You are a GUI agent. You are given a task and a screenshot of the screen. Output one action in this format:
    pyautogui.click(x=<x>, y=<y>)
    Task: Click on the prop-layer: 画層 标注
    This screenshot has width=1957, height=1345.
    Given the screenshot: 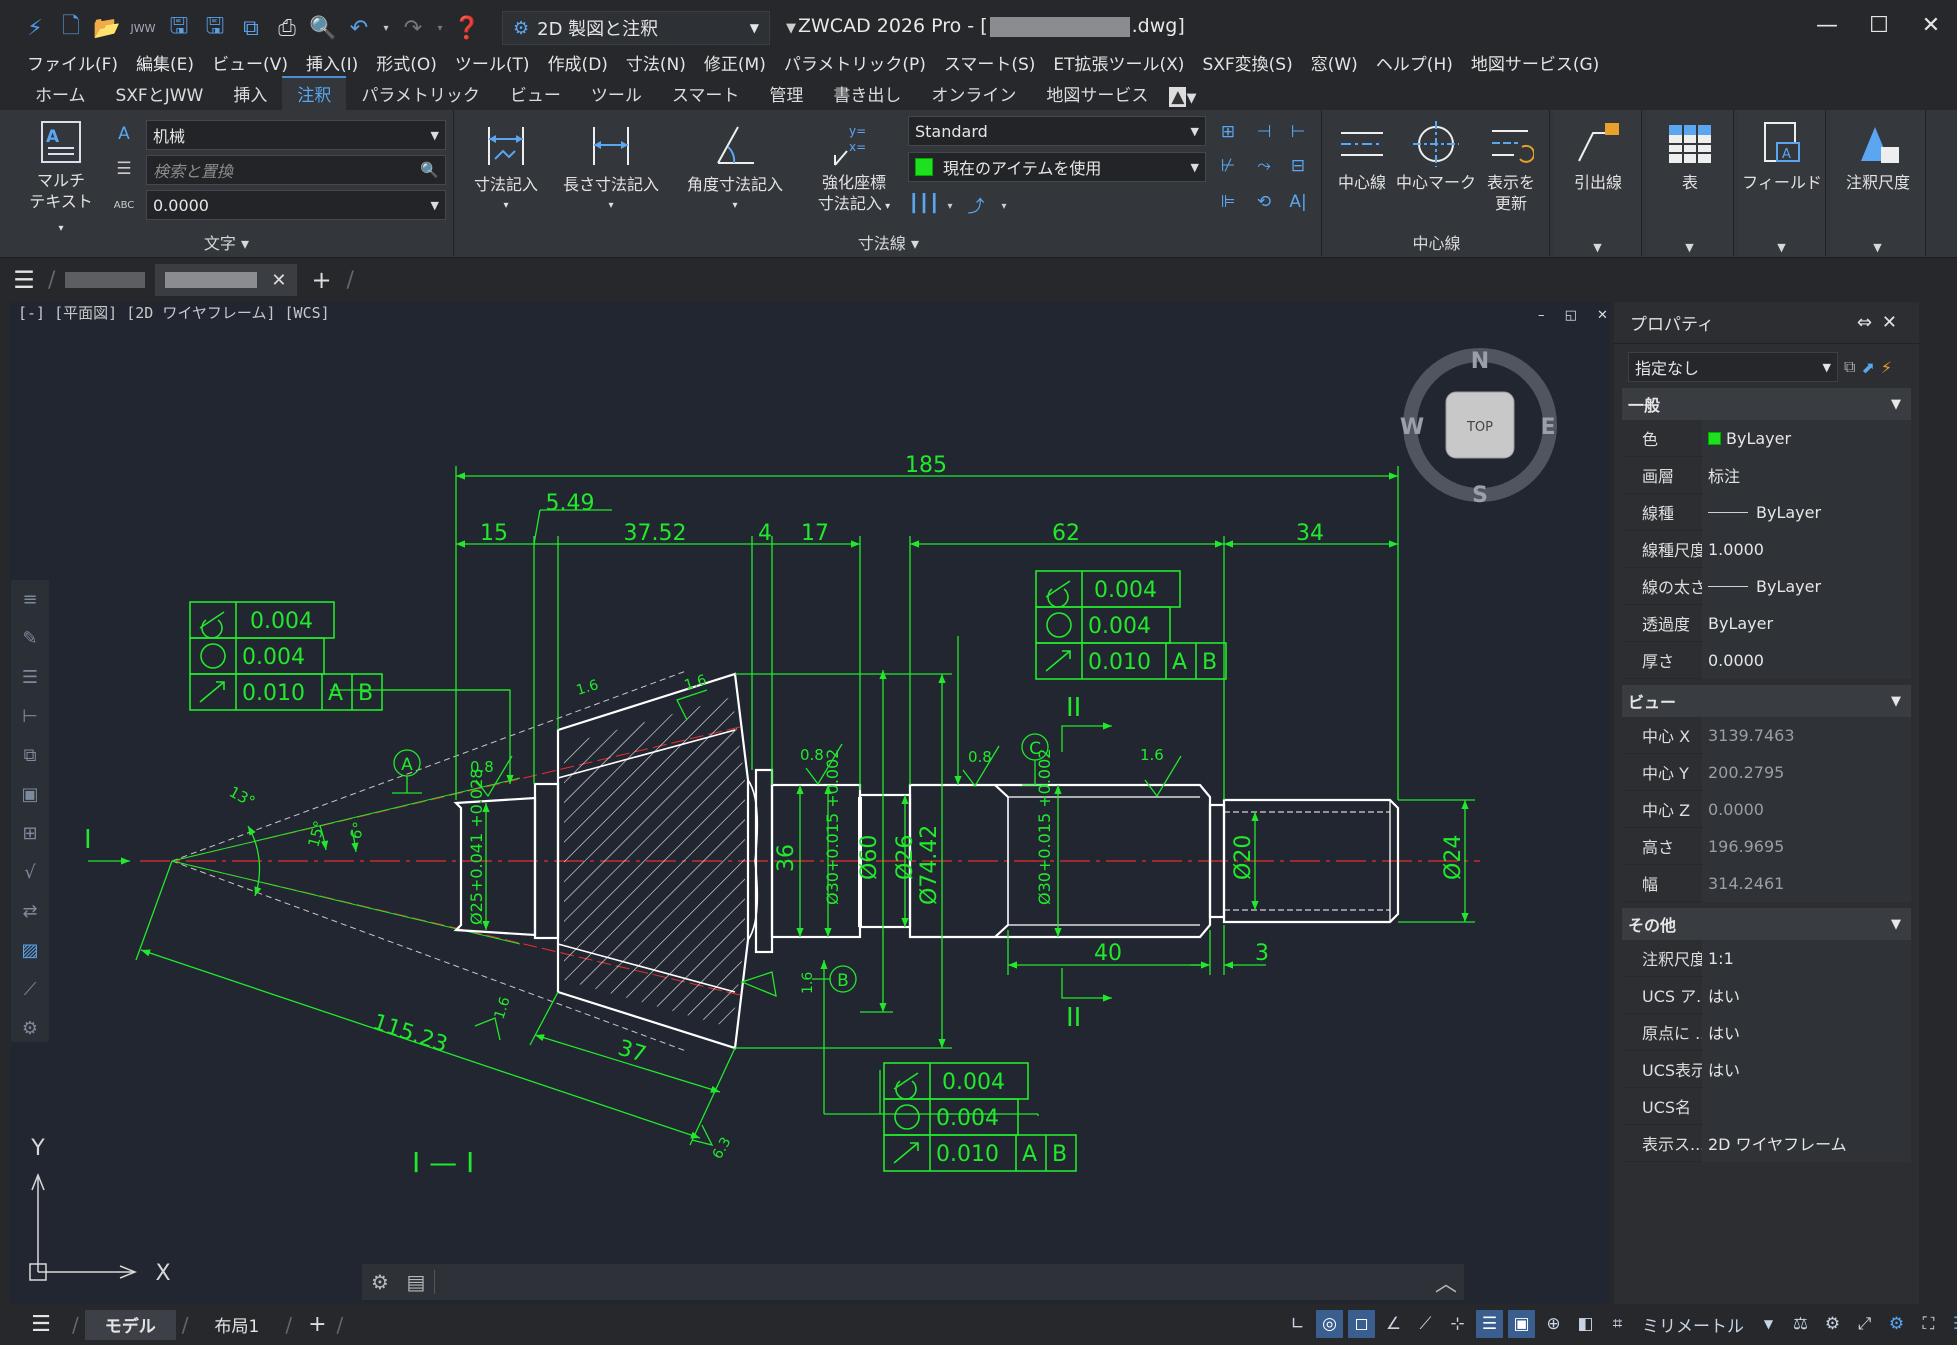 What is the action you would take?
    pyautogui.click(x=1766, y=475)
    